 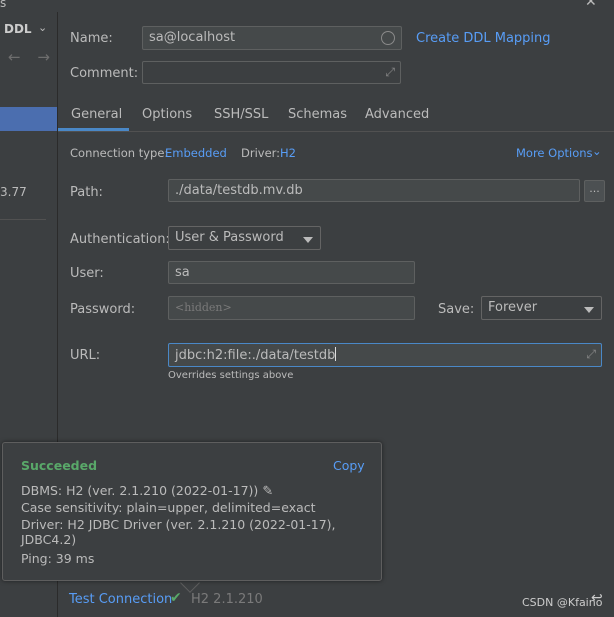 I want to click on tab-options: Options, so click(x=167, y=114).